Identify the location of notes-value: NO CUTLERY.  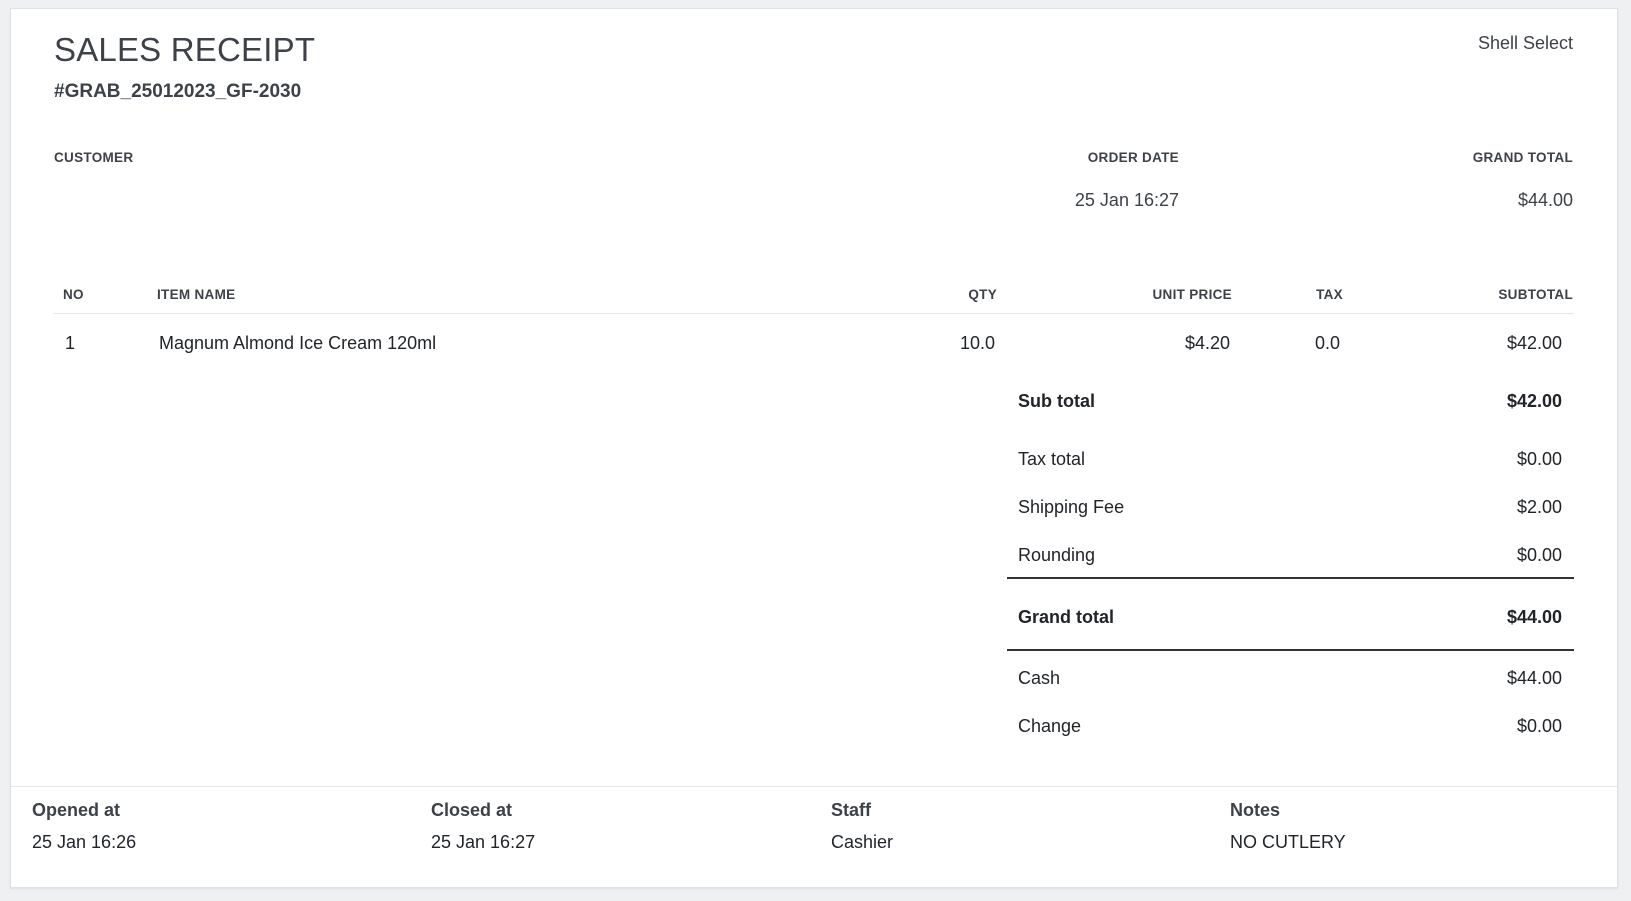
(1288, 842).